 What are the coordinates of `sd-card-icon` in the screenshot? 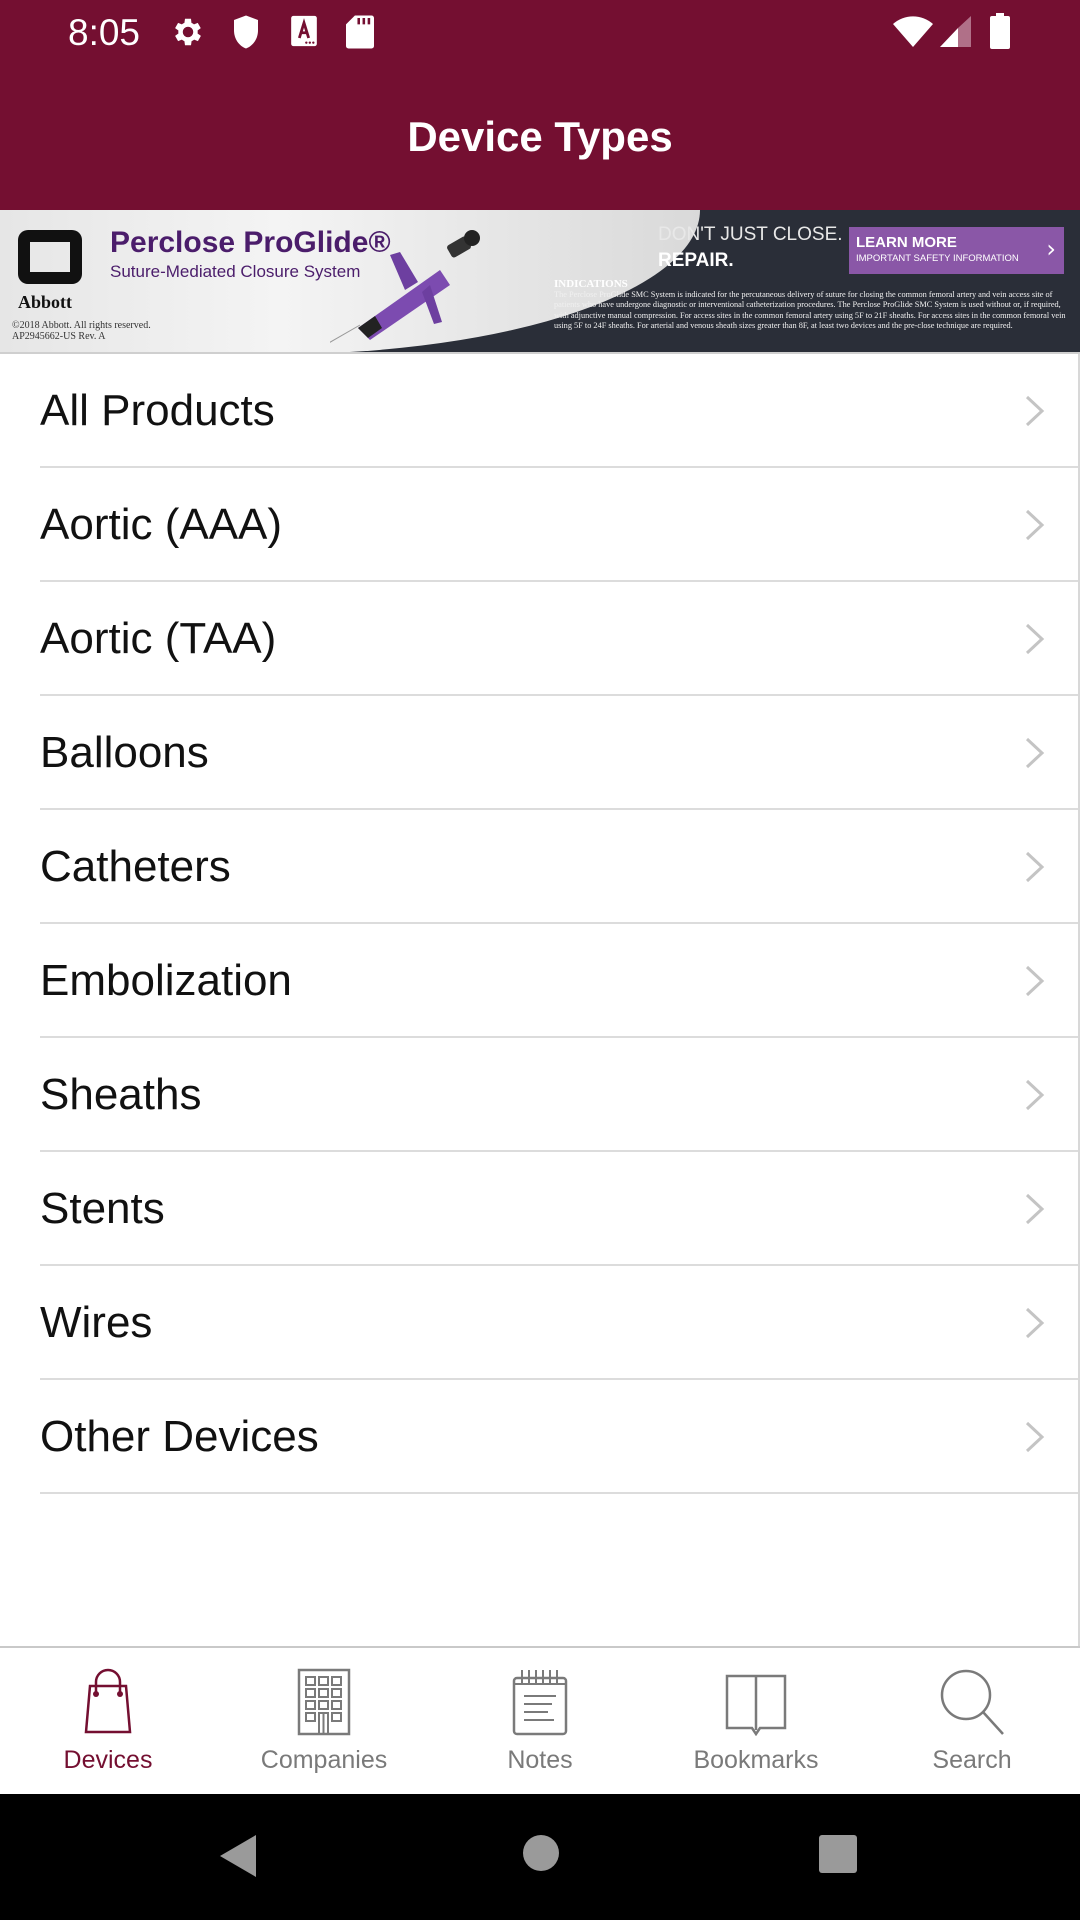 It's located at (360, 34).